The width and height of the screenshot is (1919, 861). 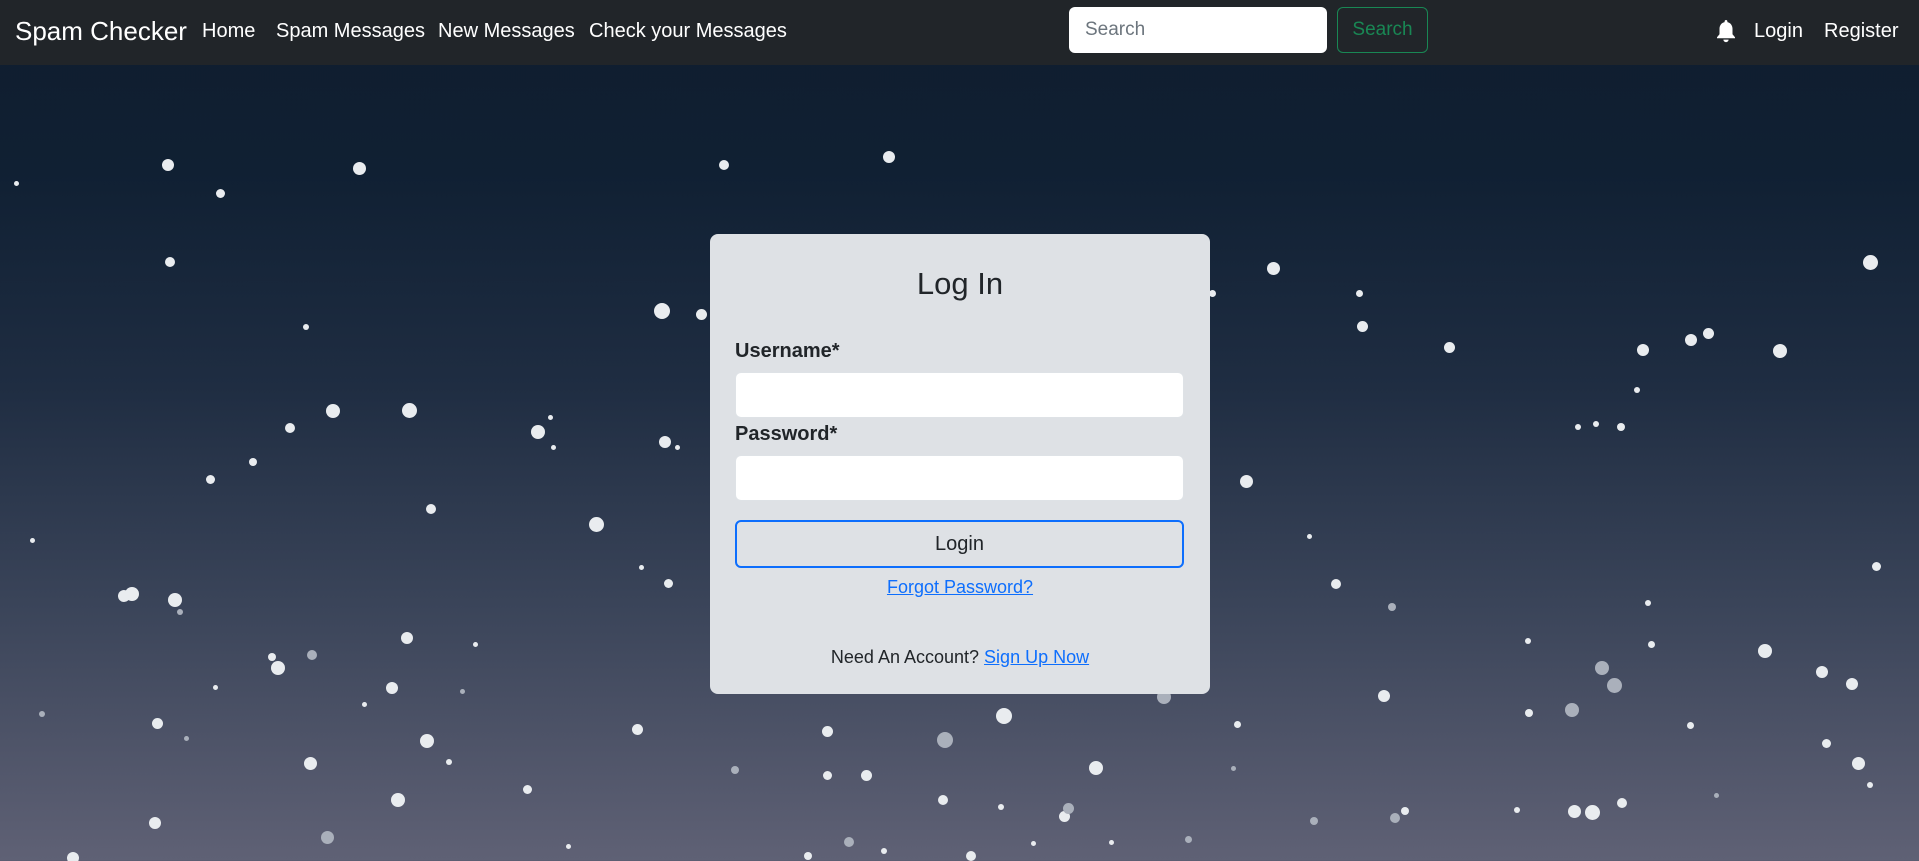 I want to click on nav-link-home: Home, so click(x=228, y=31).